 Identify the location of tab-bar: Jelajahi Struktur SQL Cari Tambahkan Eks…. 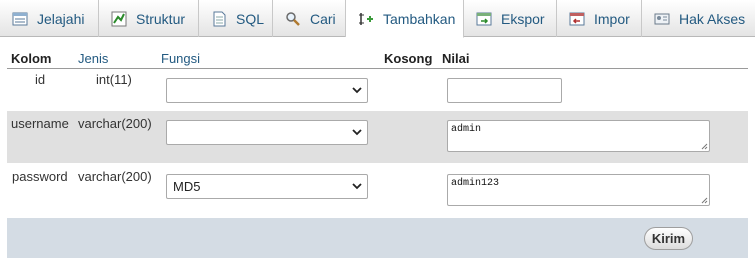
(377, 19).